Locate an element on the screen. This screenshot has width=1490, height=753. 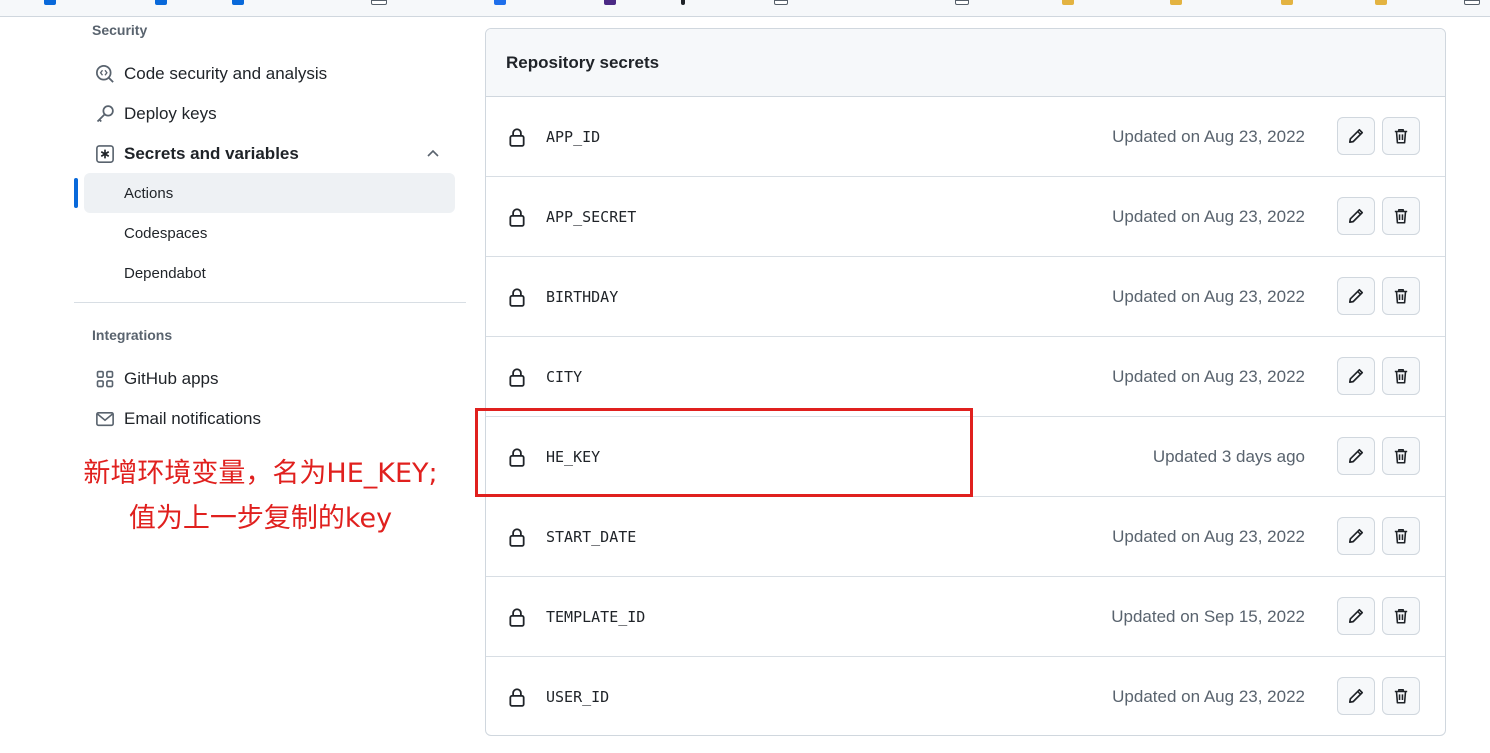
annotation-line-1: 新增环境变量，名为HE_KEY; is located at coordinates (260, 473).